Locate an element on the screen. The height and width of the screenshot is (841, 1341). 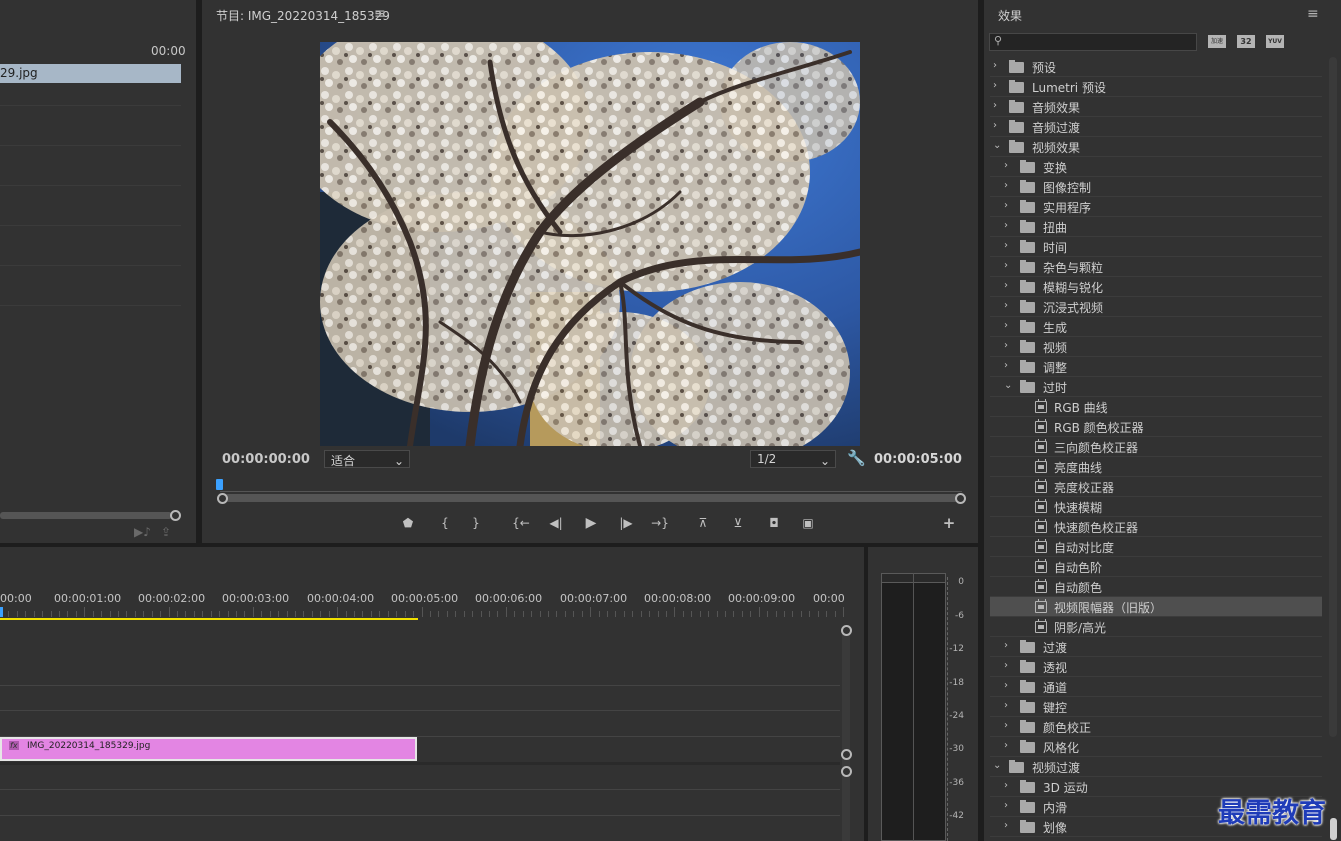
effect-folder-item: › 变换 is located at coordinates (1156, 167).